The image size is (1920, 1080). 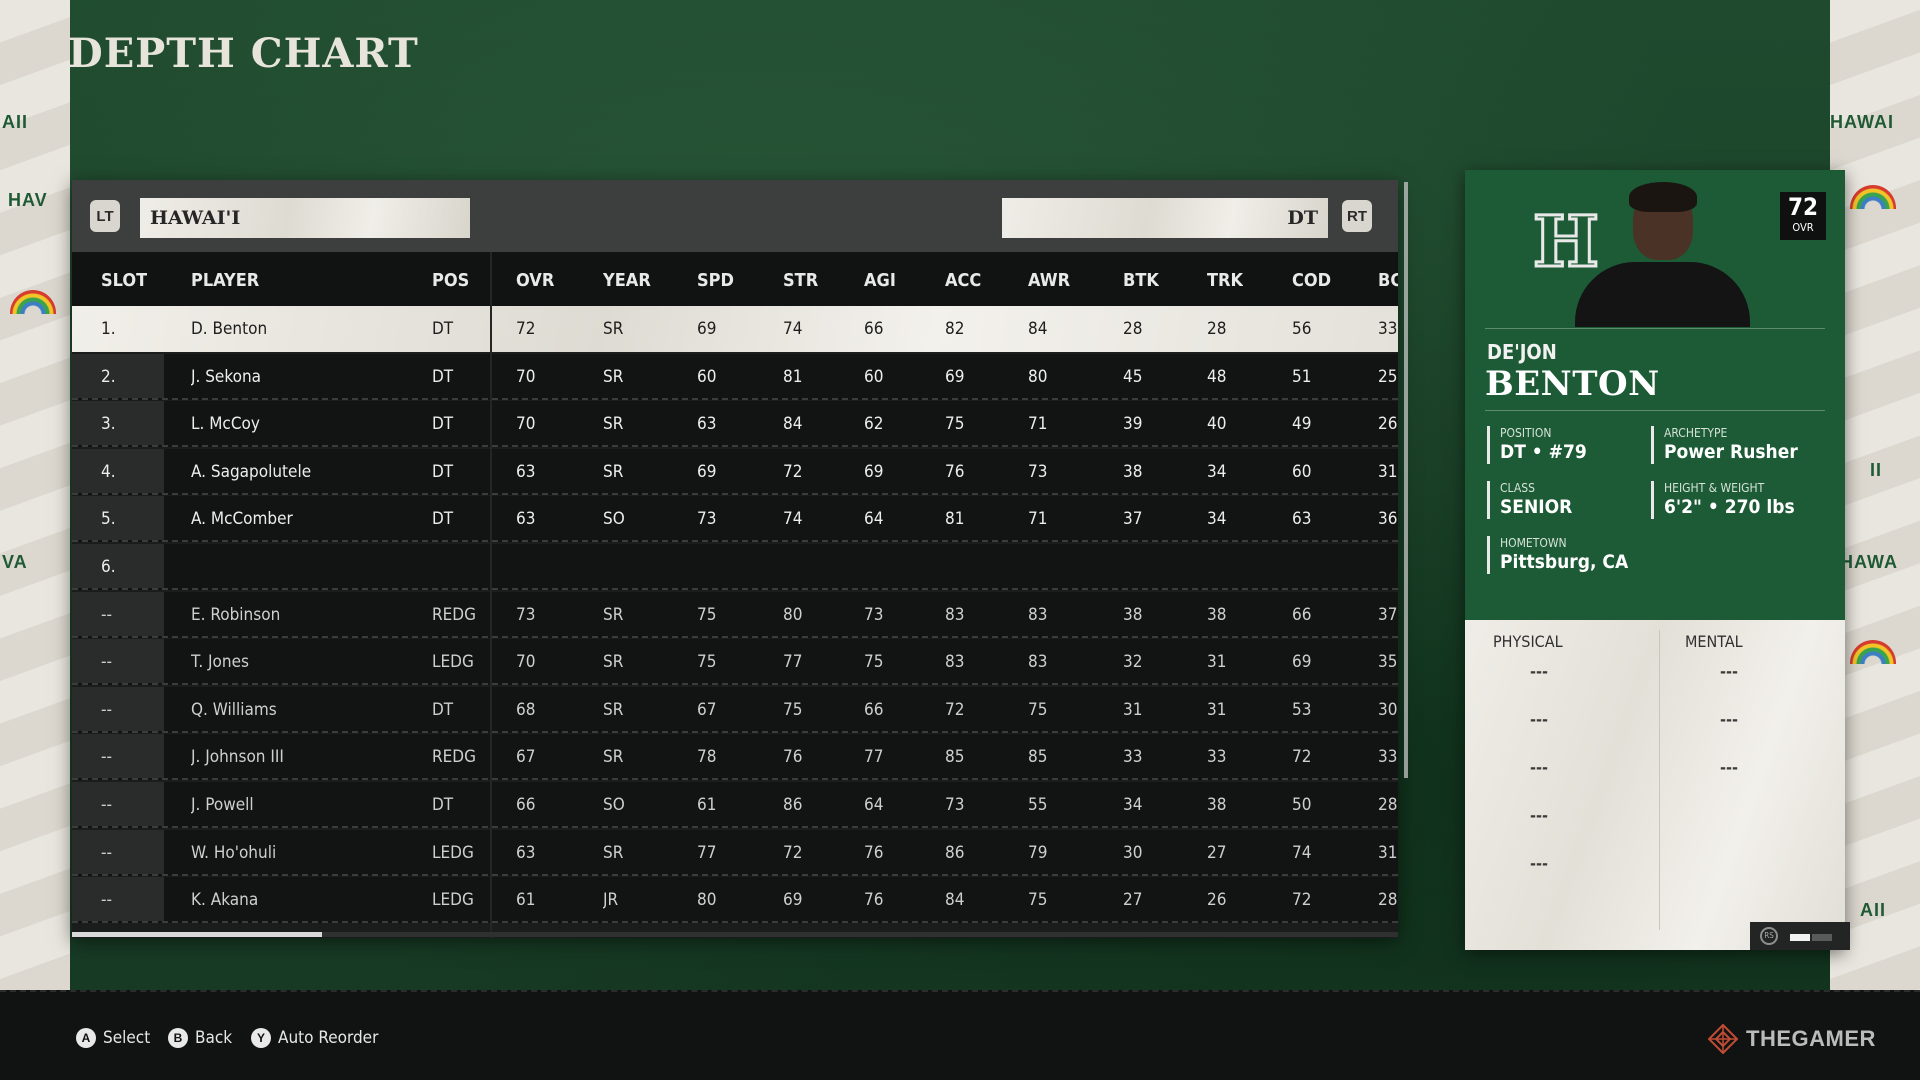 I want to click on column-header-trk: TRK, so click(x=1225, y=279).